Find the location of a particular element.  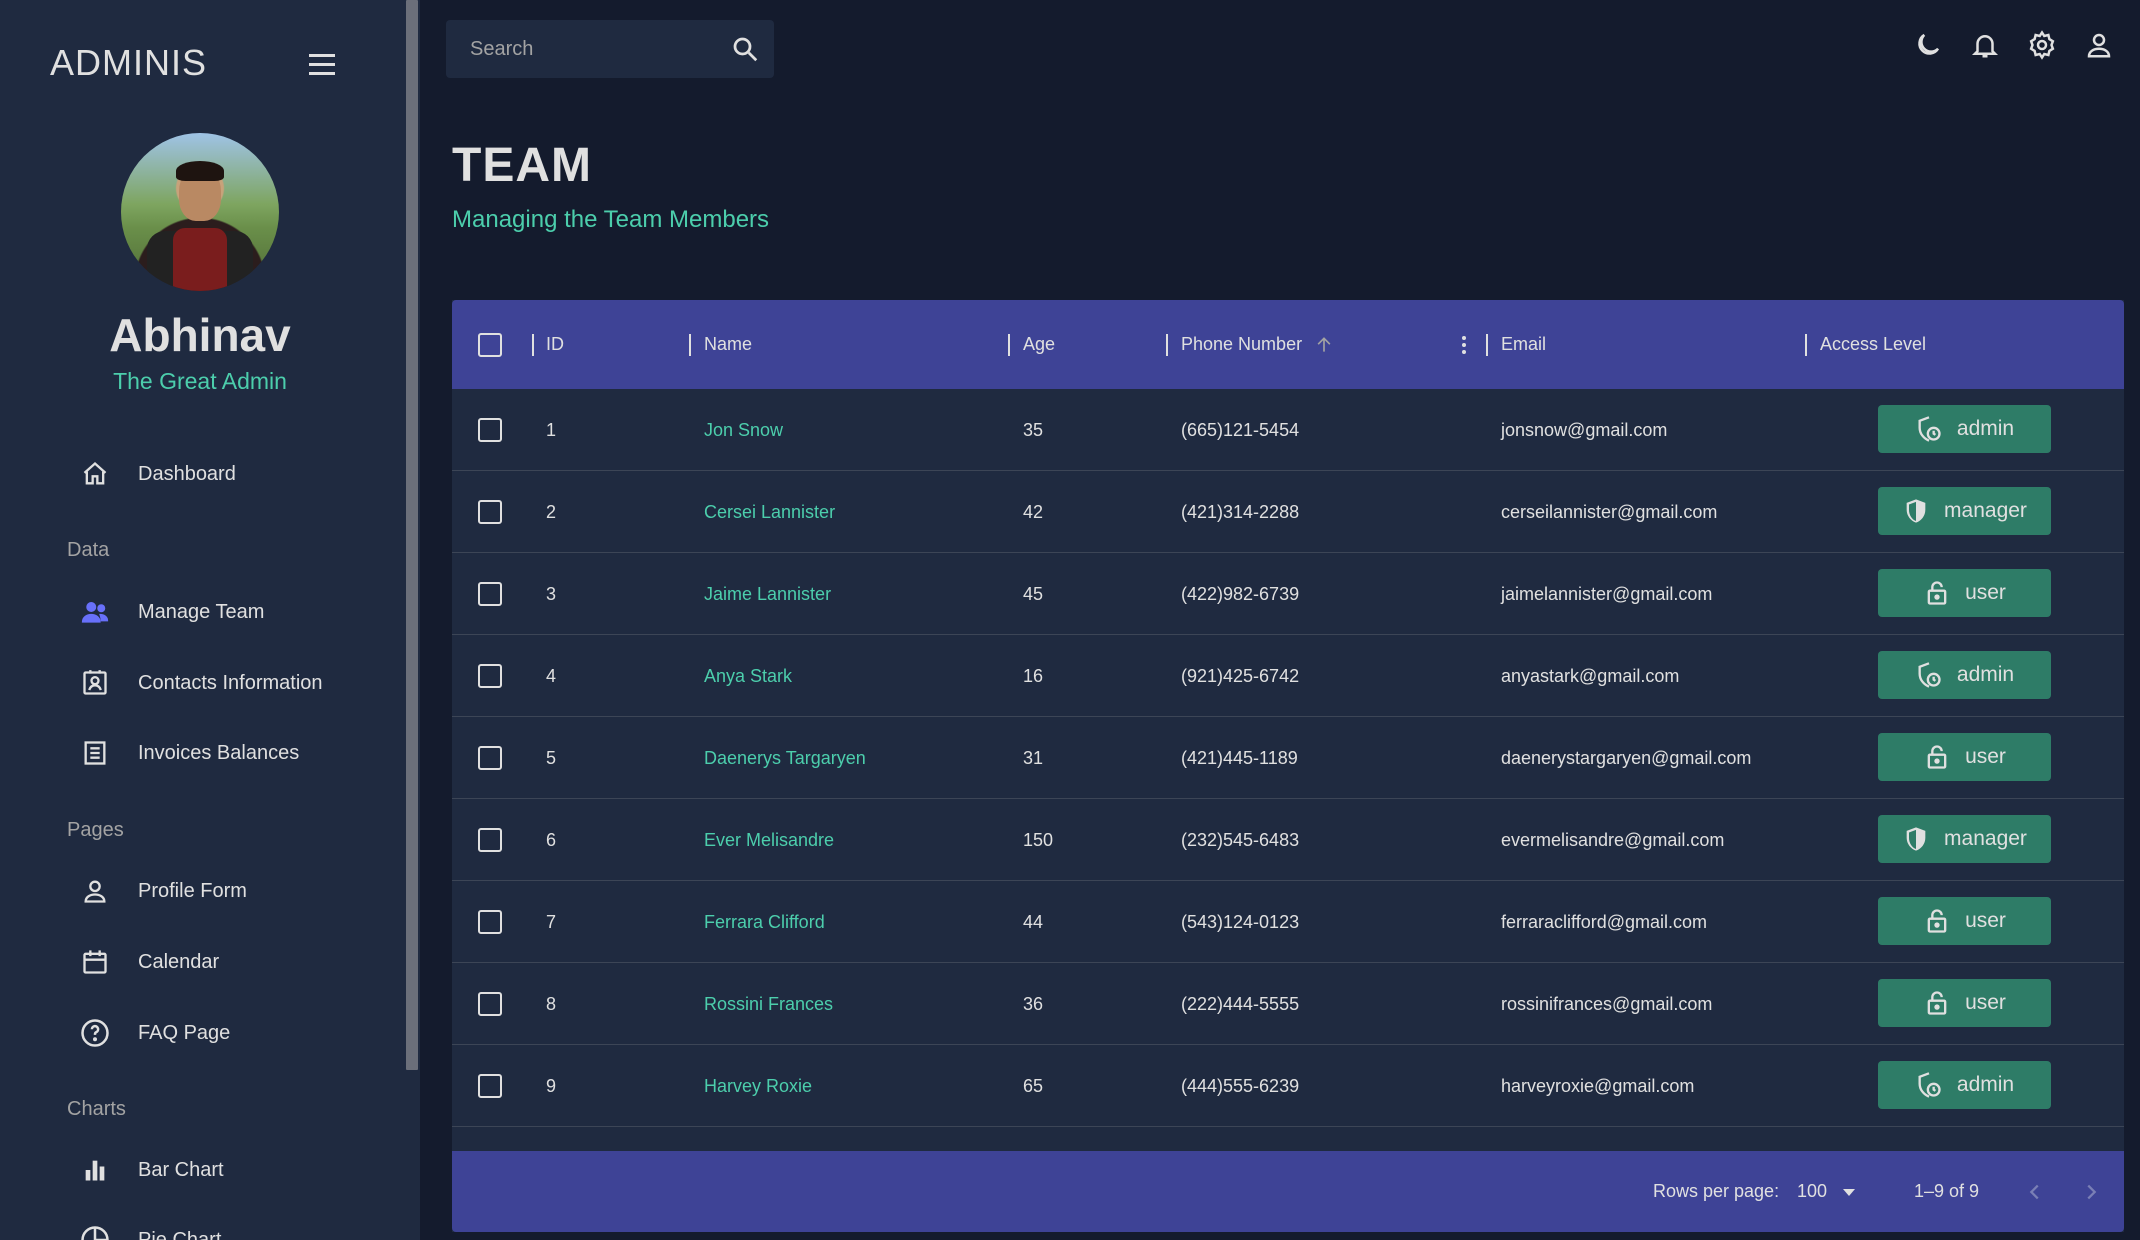

sidebar-item-label: Invoices Balances is located at coordinates (219, 752).